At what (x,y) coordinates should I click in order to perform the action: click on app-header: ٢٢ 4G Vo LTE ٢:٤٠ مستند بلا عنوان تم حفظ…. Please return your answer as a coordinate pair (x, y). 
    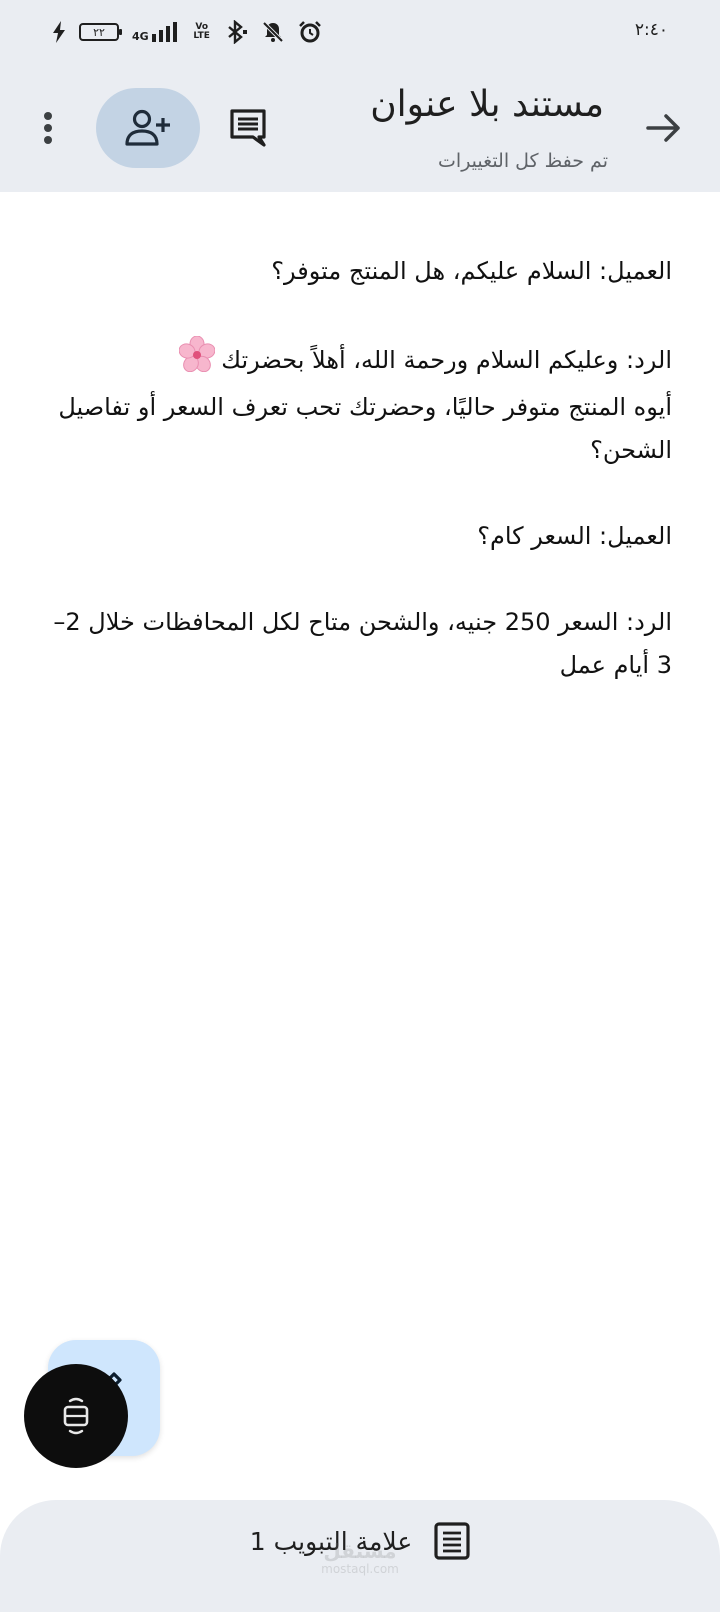
    Looking at the image, I should click on (360, 96).